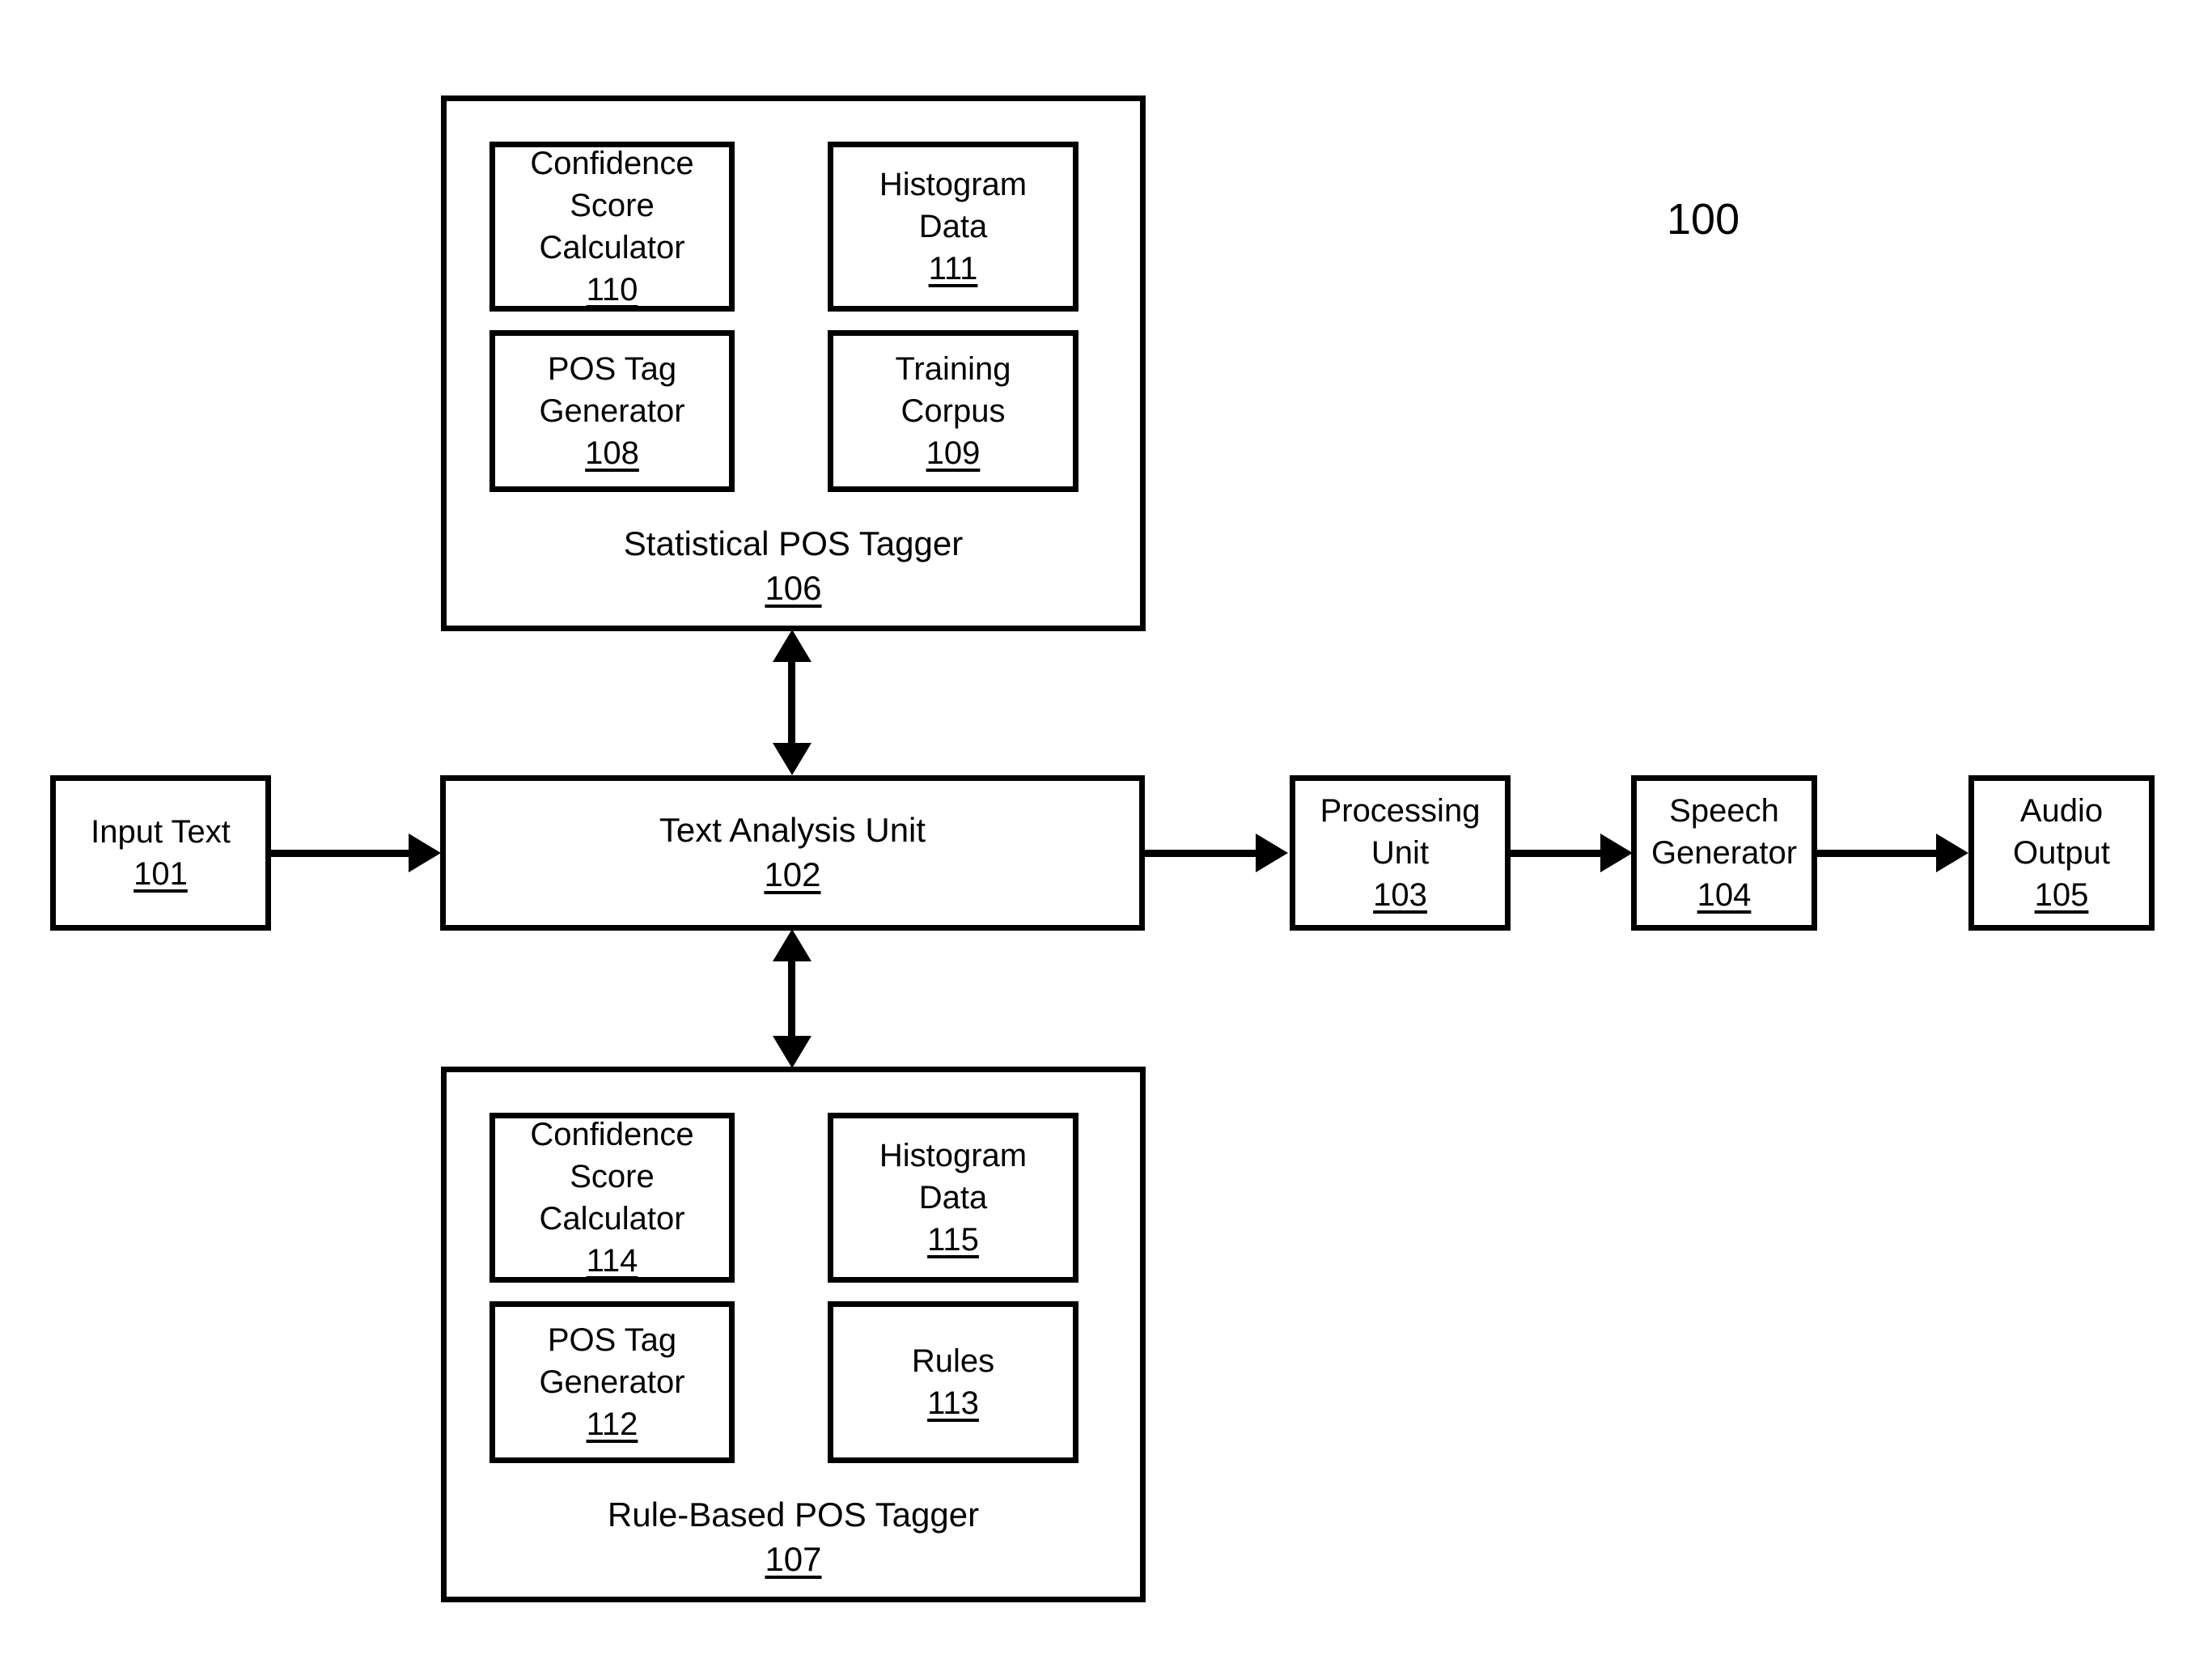 Image resolution: width=2212 pixels, height=1680 pixels. Describe the element at coordinates (793, 1537) in the screenshot. I see `rule-based-pos-tagger-caption: Rule-Based POS Tagger 107` at that location.